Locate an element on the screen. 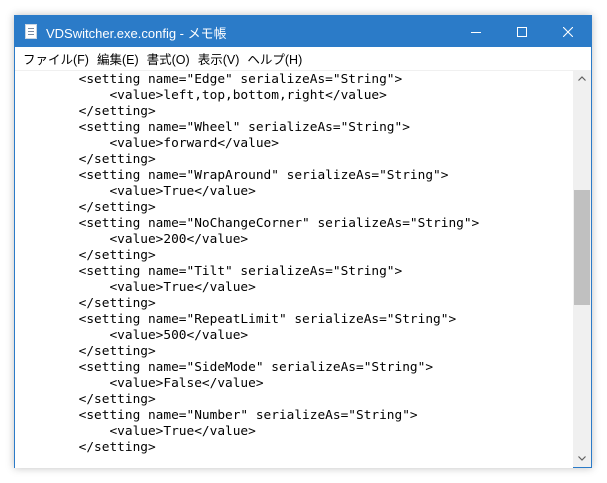 The height and width of the screenshot is (483, 607). chevron-up-icon is located at coordinates (582, 78).